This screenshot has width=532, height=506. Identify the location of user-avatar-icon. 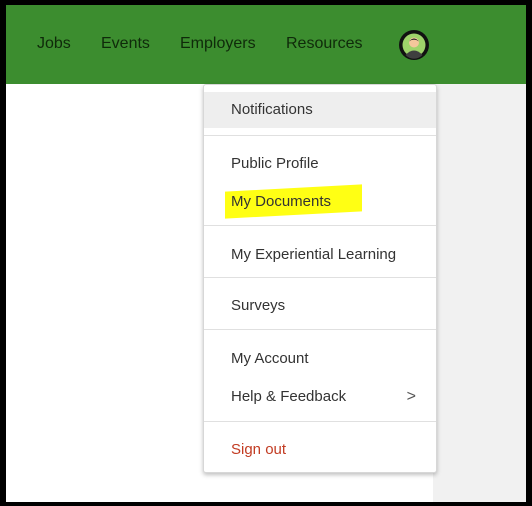
(414, 45).